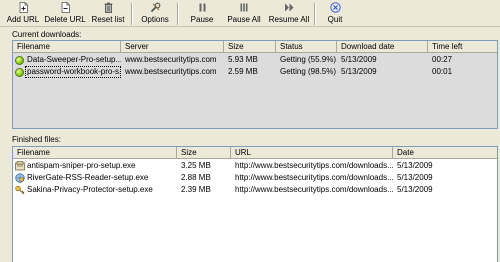 The height and width of the screenshot is (262, 500). I want to click on downloading-status-icon, so click(19, 72).